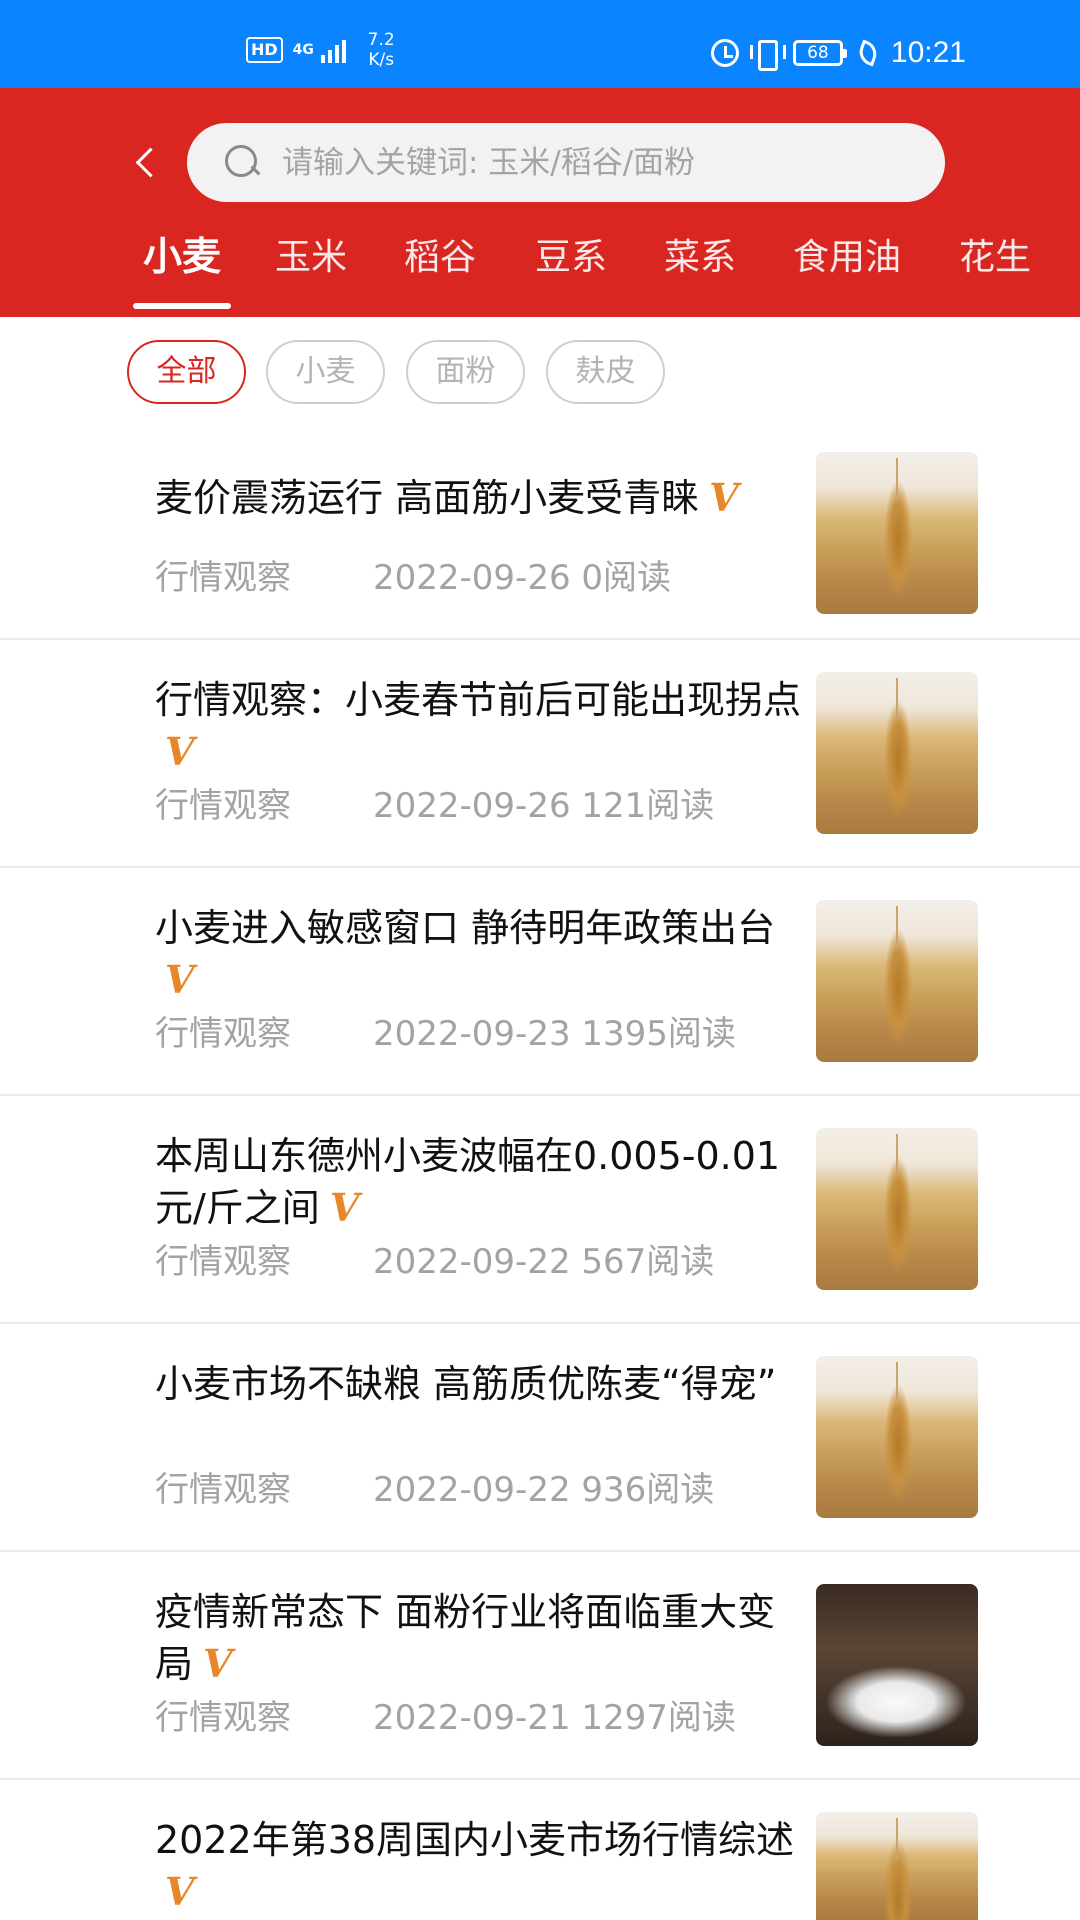  What do you see at coordinates (466, 1384) in the screenshot?
I see `article-title-text: 小麦市场不缺粮 高筋质优陈麦“得宠”` at bounding box center [466, 1384].